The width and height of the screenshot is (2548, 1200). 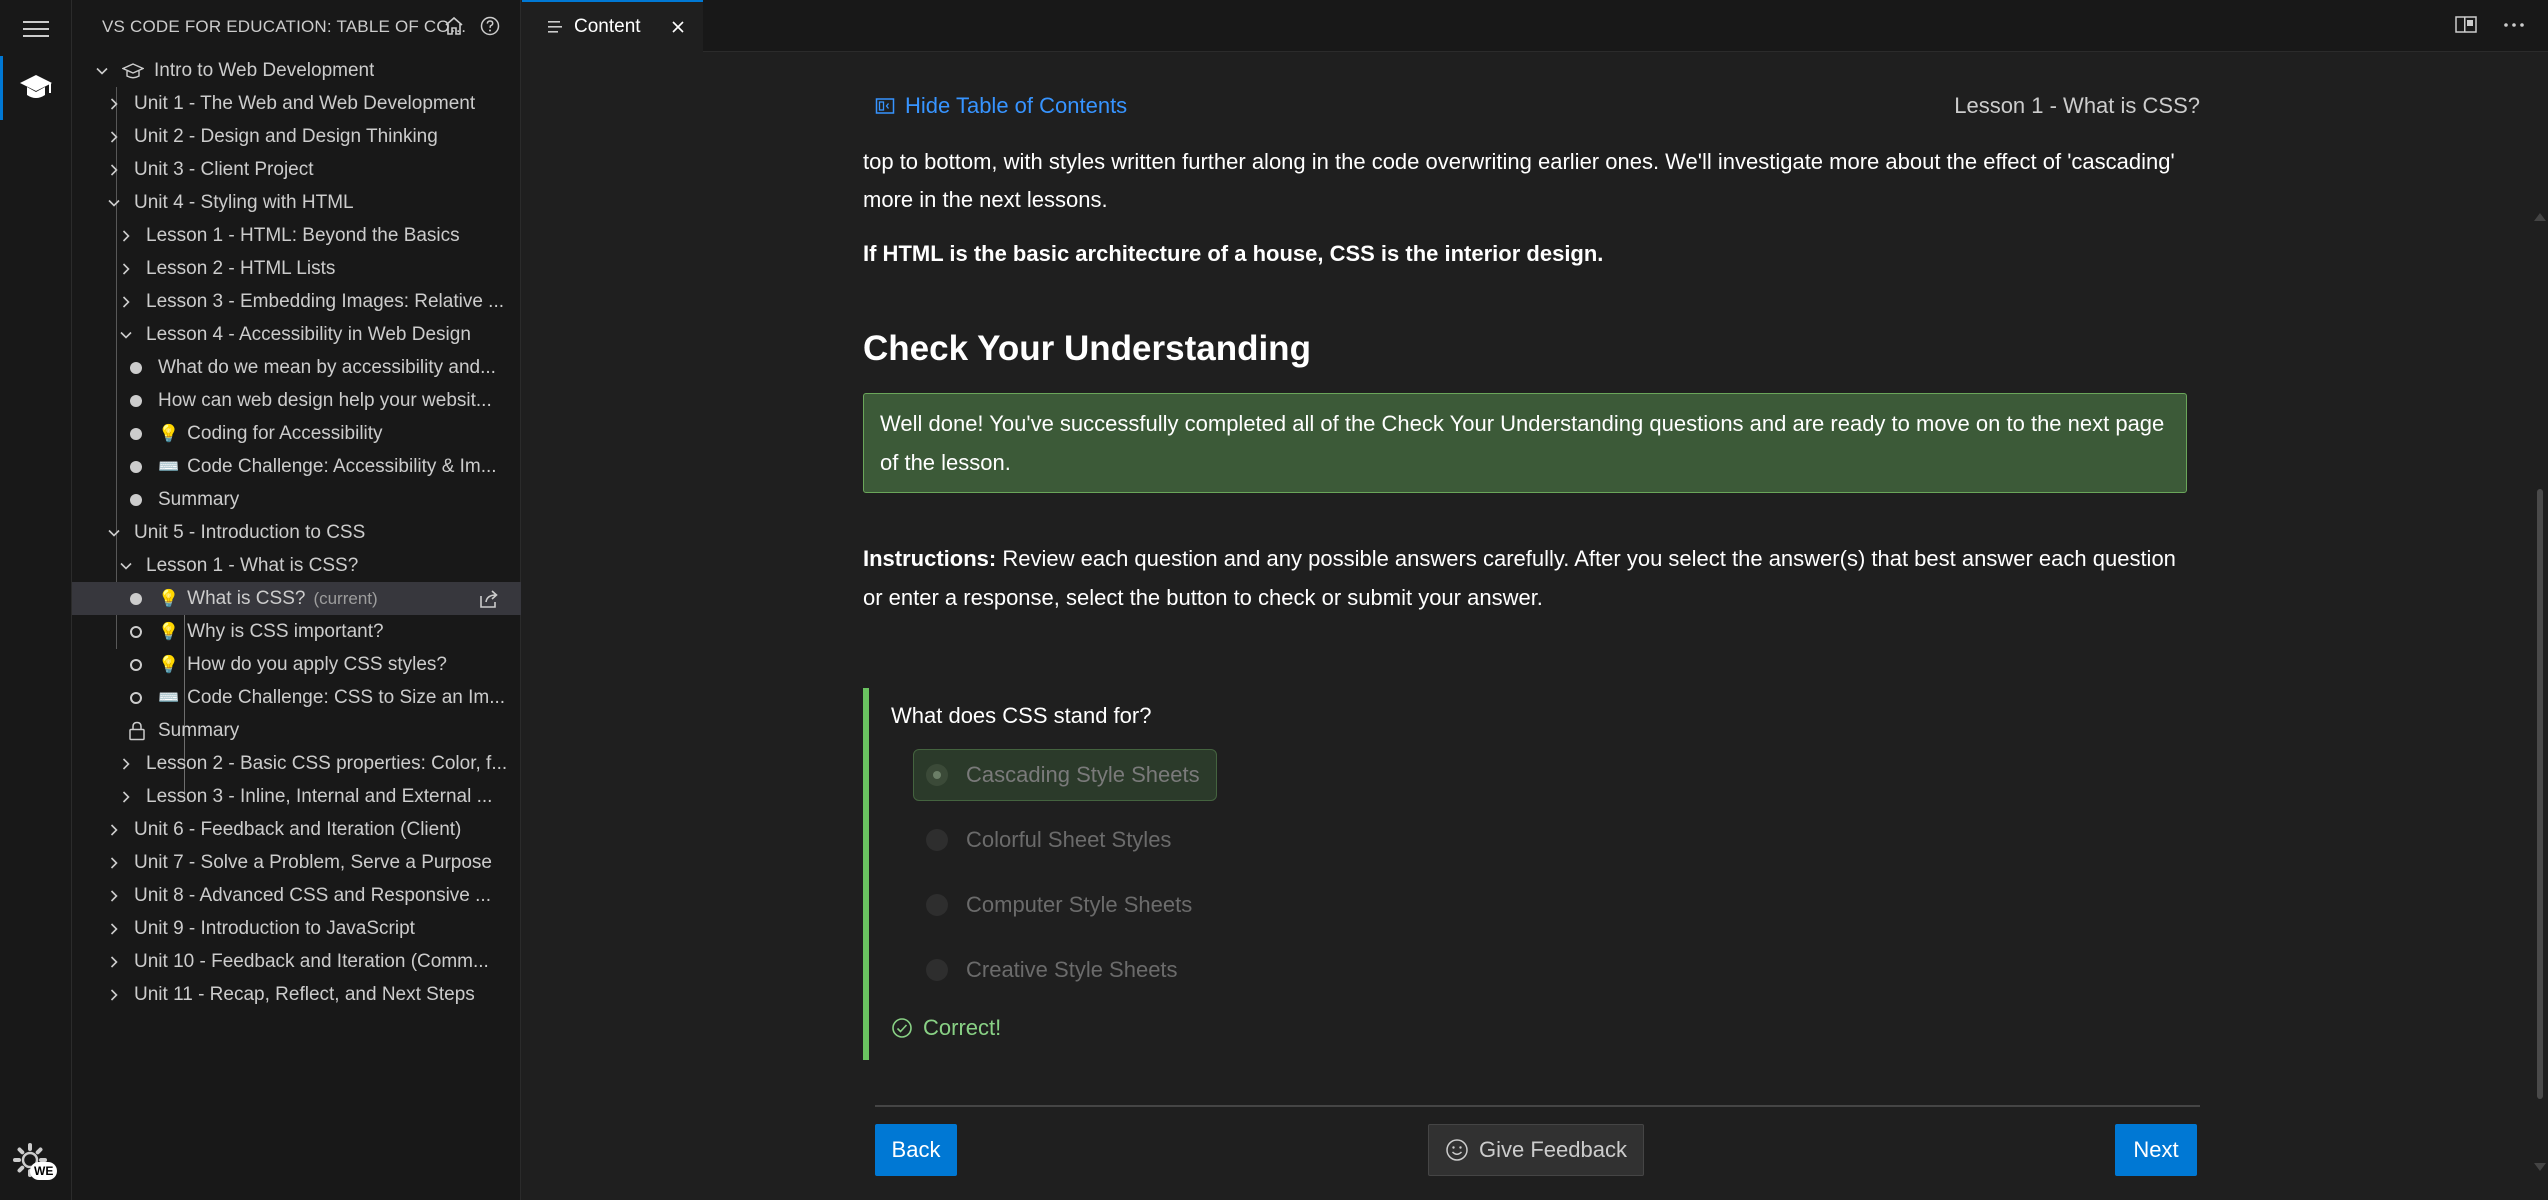 What do you see at coordinates (885, 106) in the screenshot?
I see `sidebar-toggle-icon` at bounding box center [885, 106].